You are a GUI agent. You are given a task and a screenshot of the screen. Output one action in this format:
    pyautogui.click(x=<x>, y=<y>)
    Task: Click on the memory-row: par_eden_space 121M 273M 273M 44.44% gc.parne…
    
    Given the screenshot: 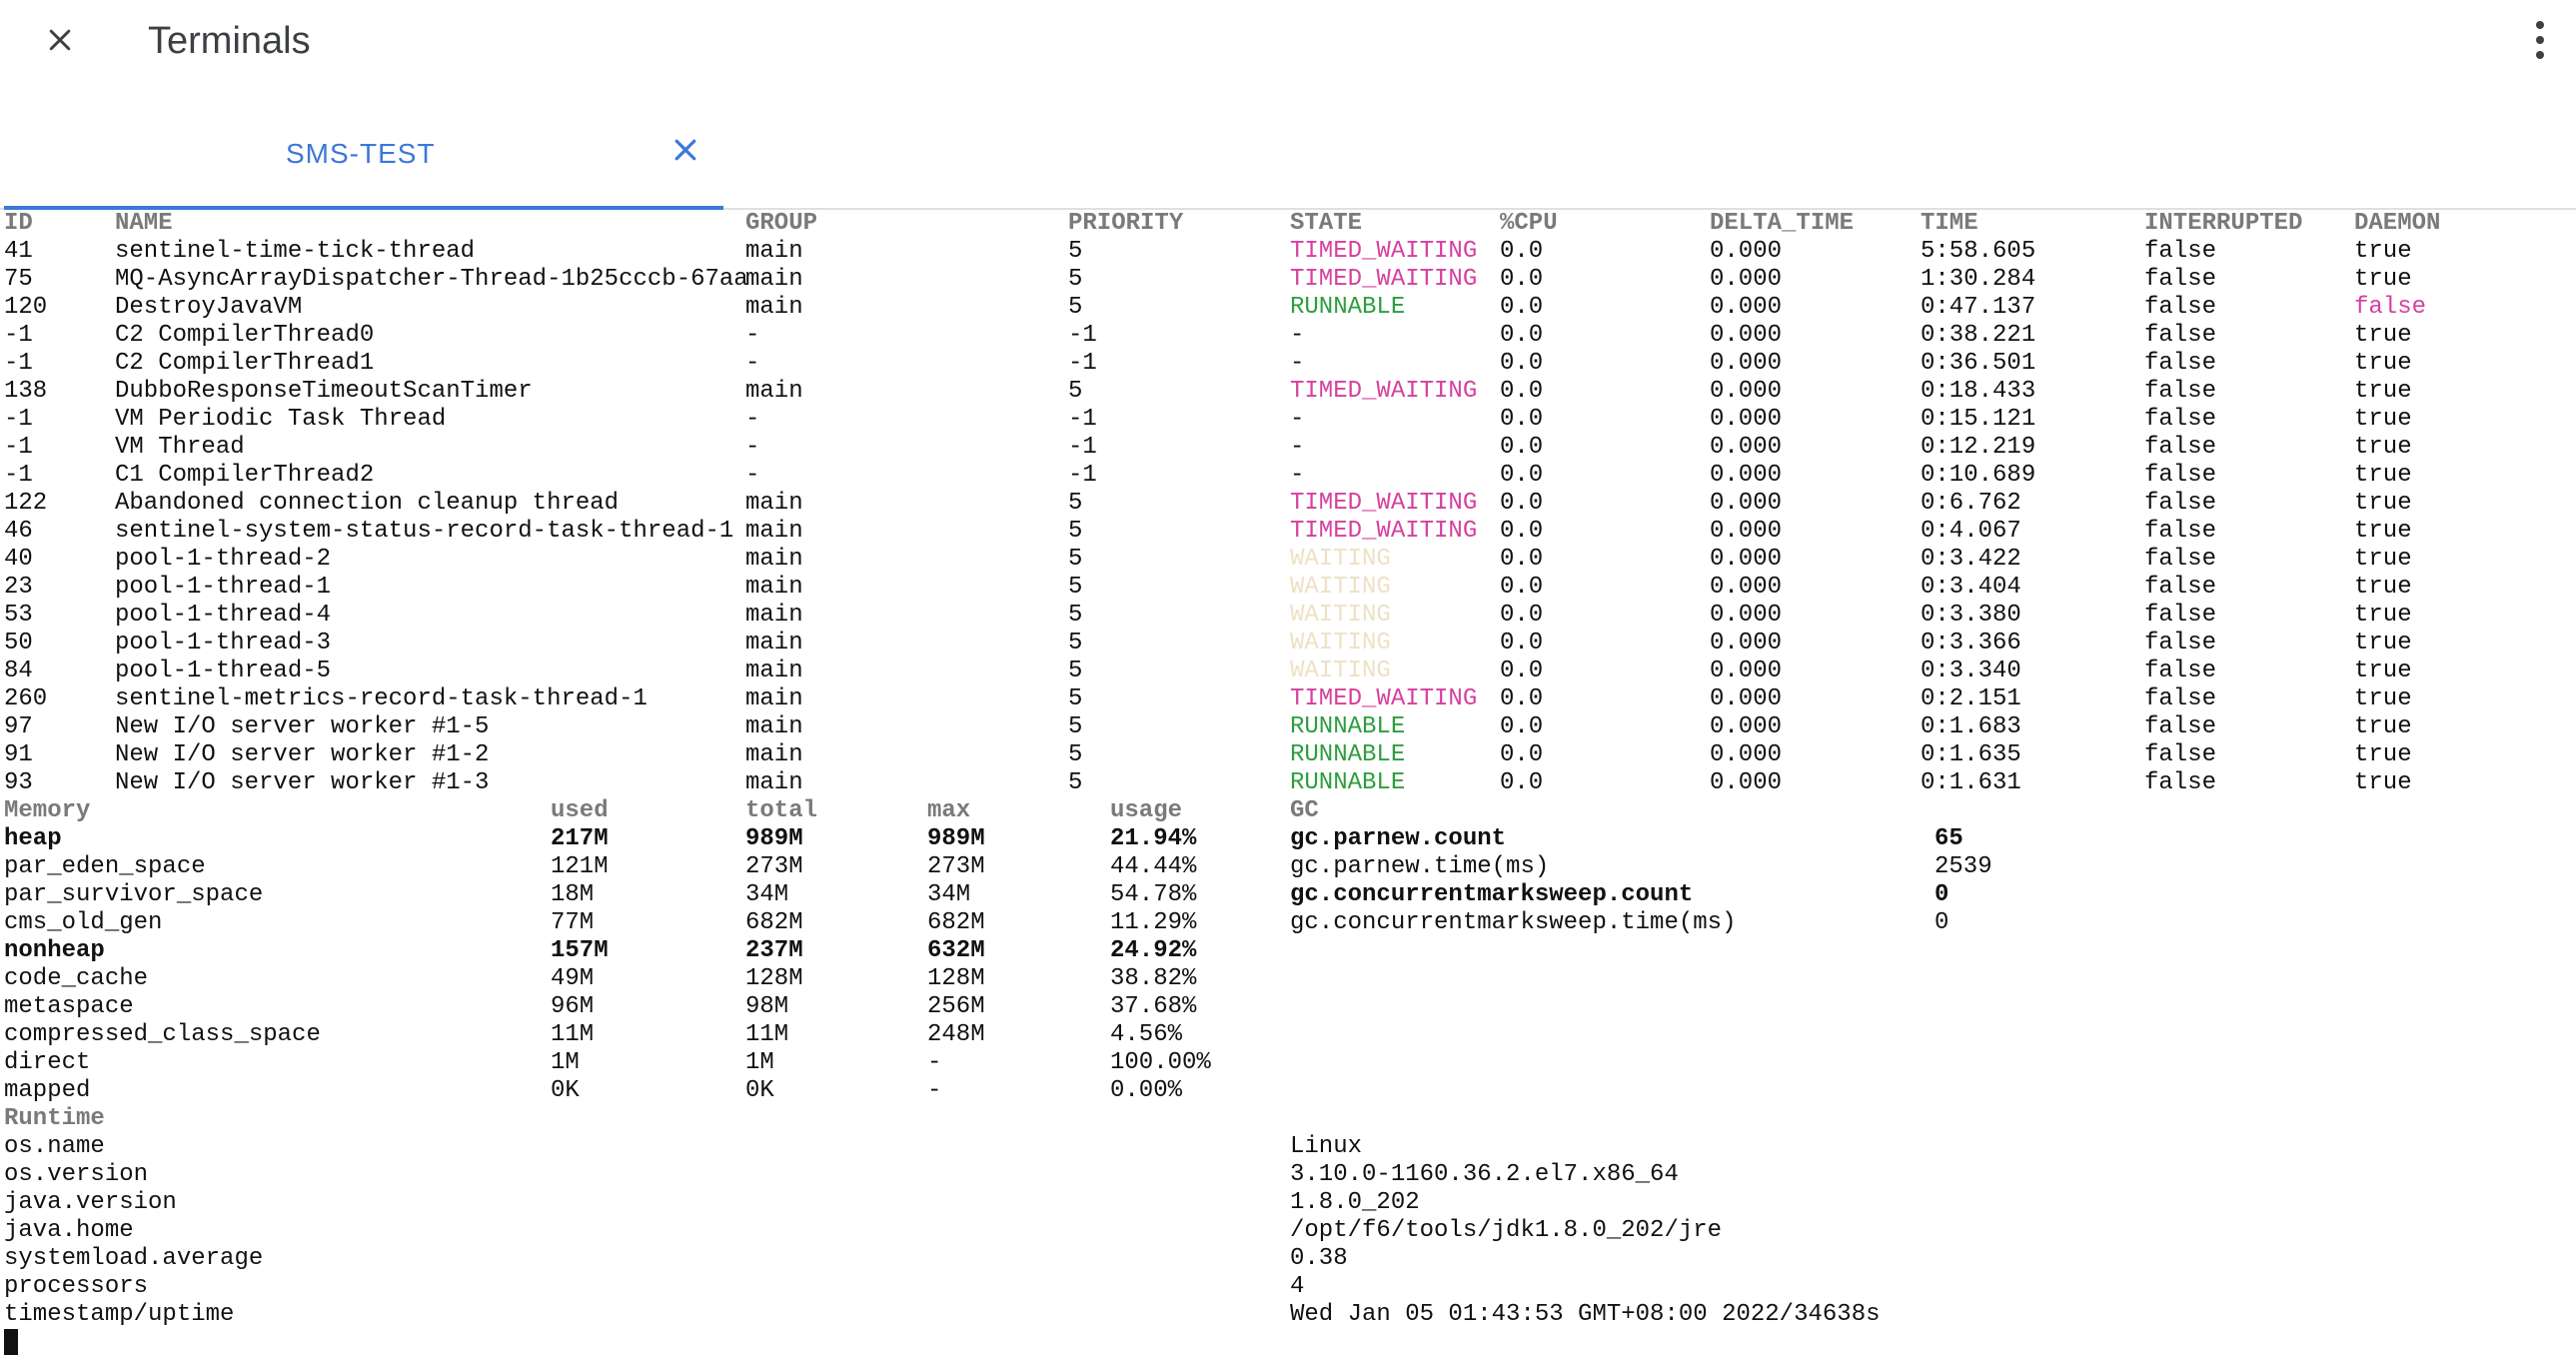 What is the action you would take?
    pyautogui.click(x=1288, y=867)
    